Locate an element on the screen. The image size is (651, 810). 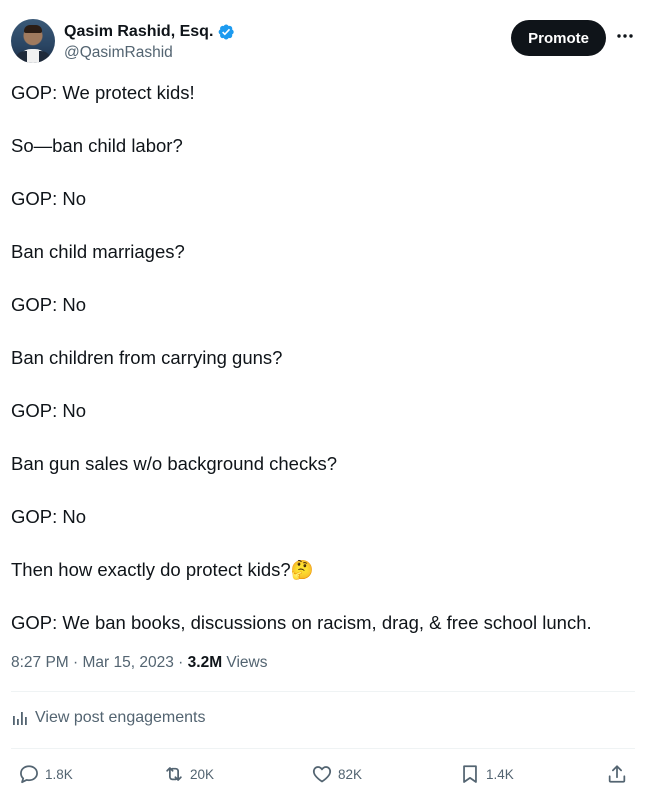
tweet-line: So—ban child labor? is located at coordinates (97, 145).